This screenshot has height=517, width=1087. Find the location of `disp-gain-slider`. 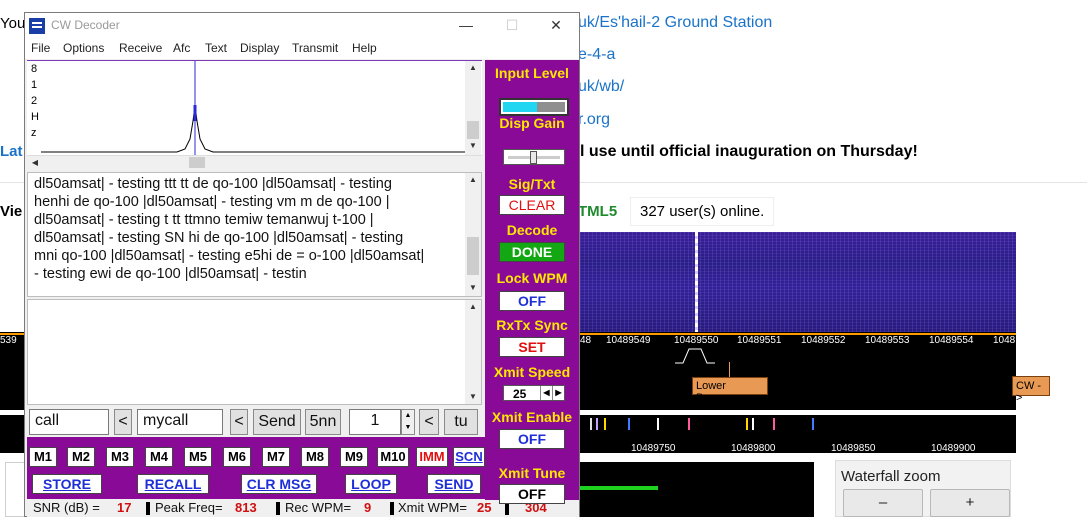

disp-gain-slider is located at coordinates (534, 157).